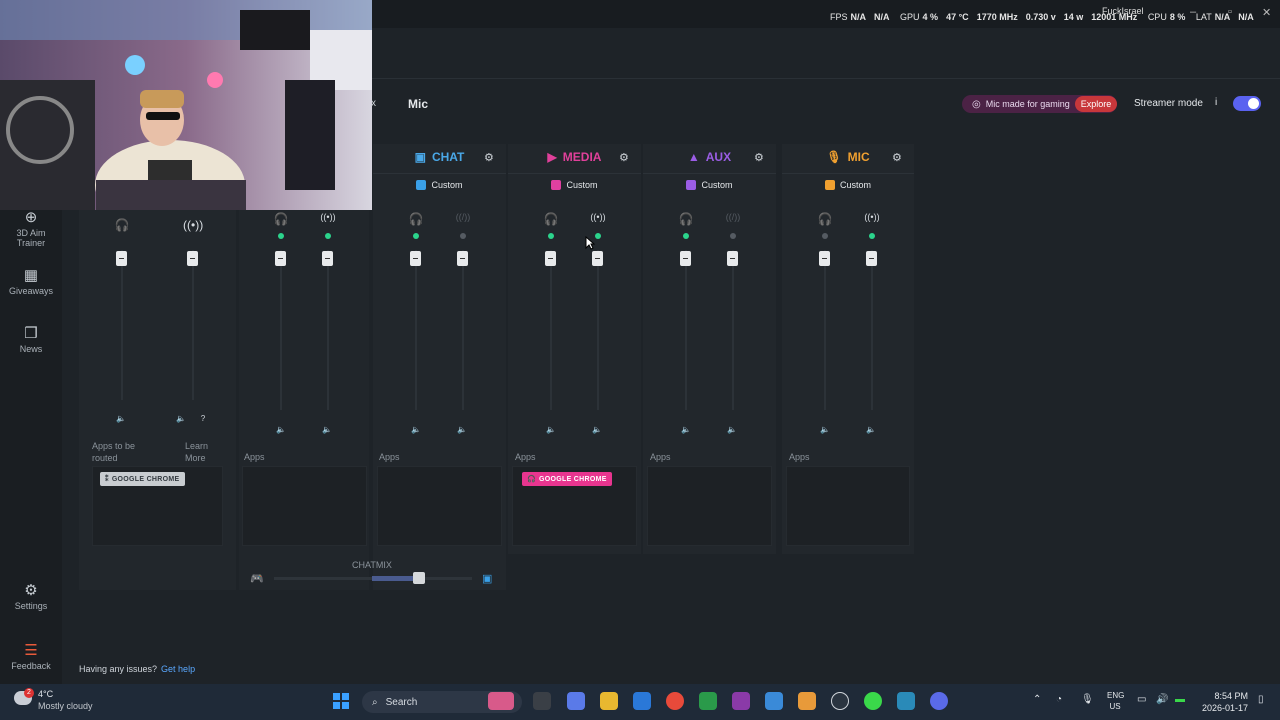 This screenshot has height=720, width=1280. What do you see at coordinates (1096, 104) in the screenshot?
I see `explore-button: Explore` at bounding box center [1096, 104].